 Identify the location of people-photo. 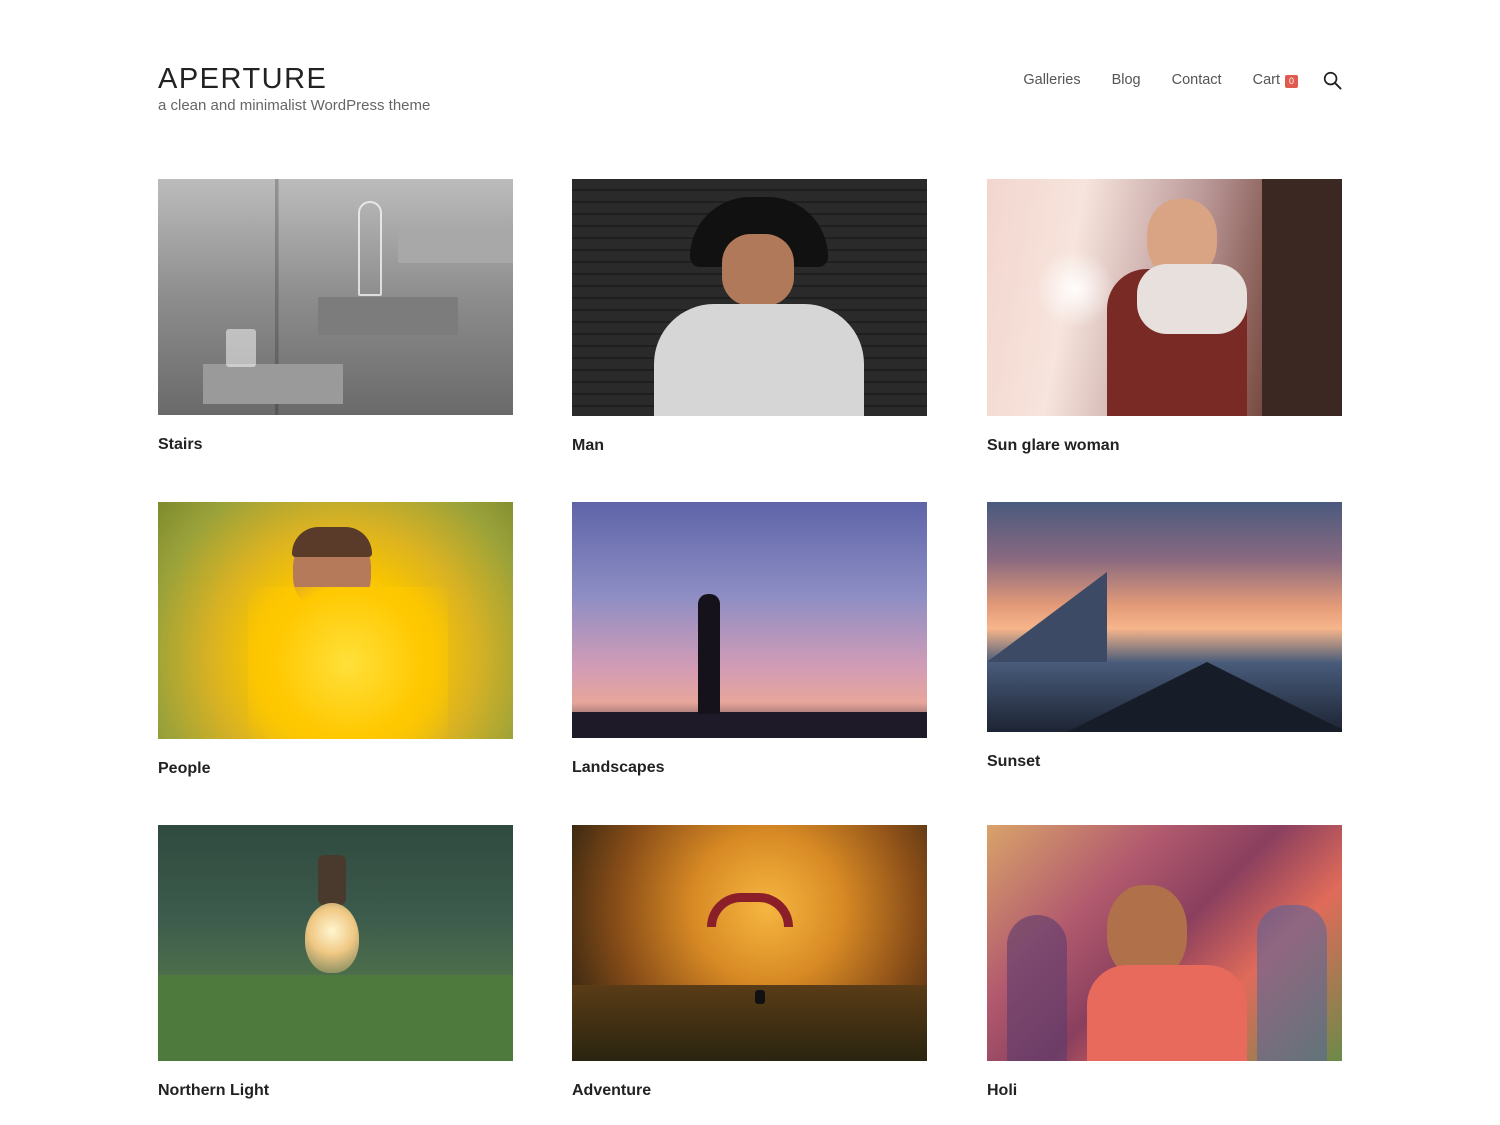
(335, 620).